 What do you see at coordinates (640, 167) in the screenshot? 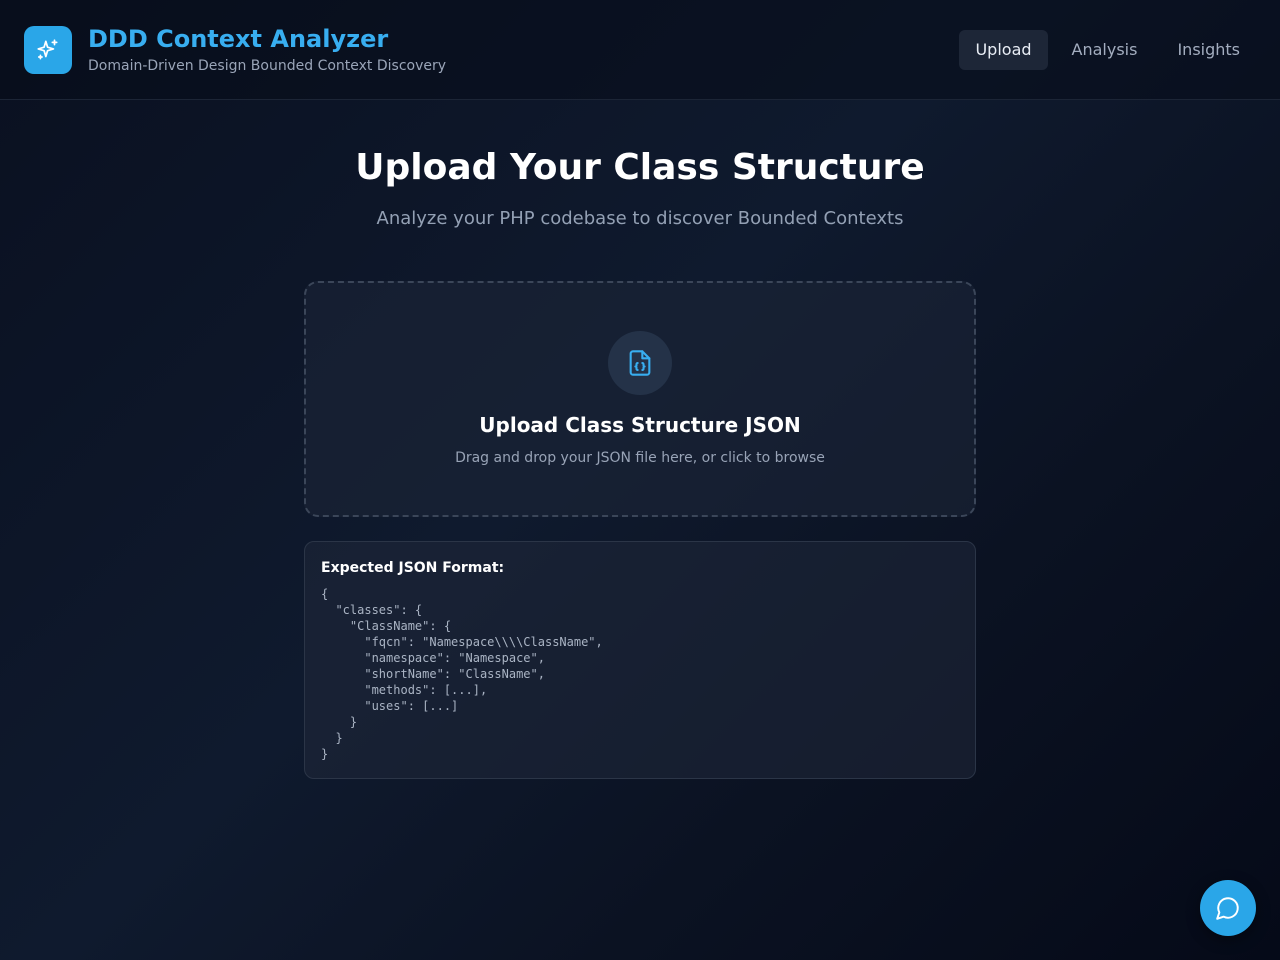
I see `page-title: Upload Your Class Structure` at bounding box center [640, 167].